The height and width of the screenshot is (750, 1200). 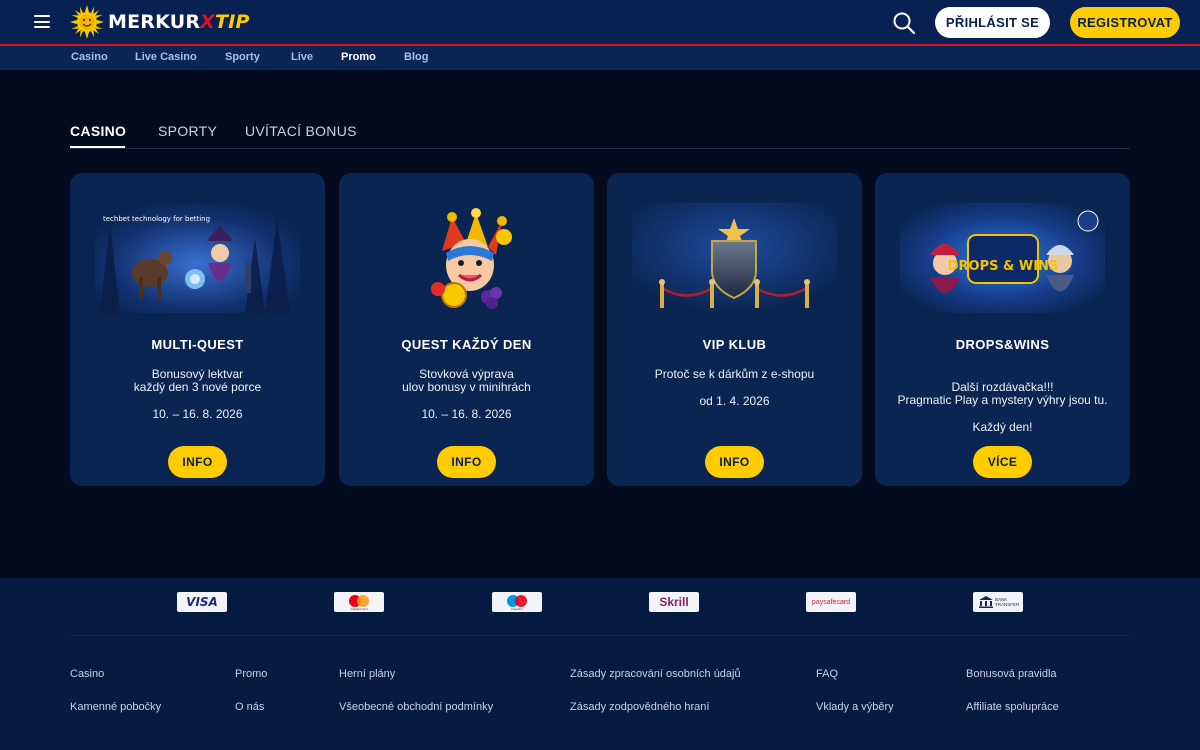 What do you see at coordinates (301, 131) in the screenshot?
I see `tab-welcome-bonus: UVÍTACÍ BONUS` at bounding box center [301, 131].